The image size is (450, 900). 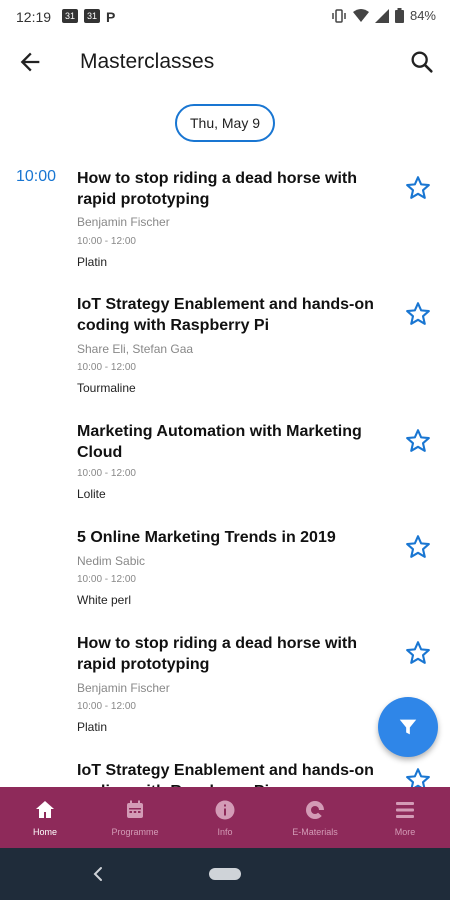 I want to click on nav-item-home: Home, so click(x=45, y=817).